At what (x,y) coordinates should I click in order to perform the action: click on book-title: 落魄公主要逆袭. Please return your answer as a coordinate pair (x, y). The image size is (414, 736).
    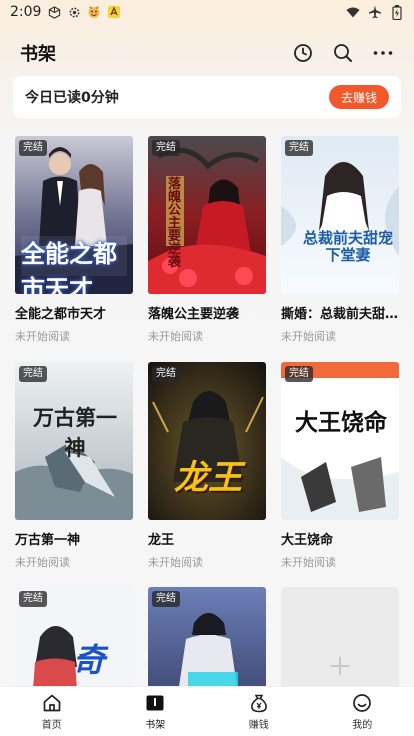
    Looking at the image, I should click on (194, 314).